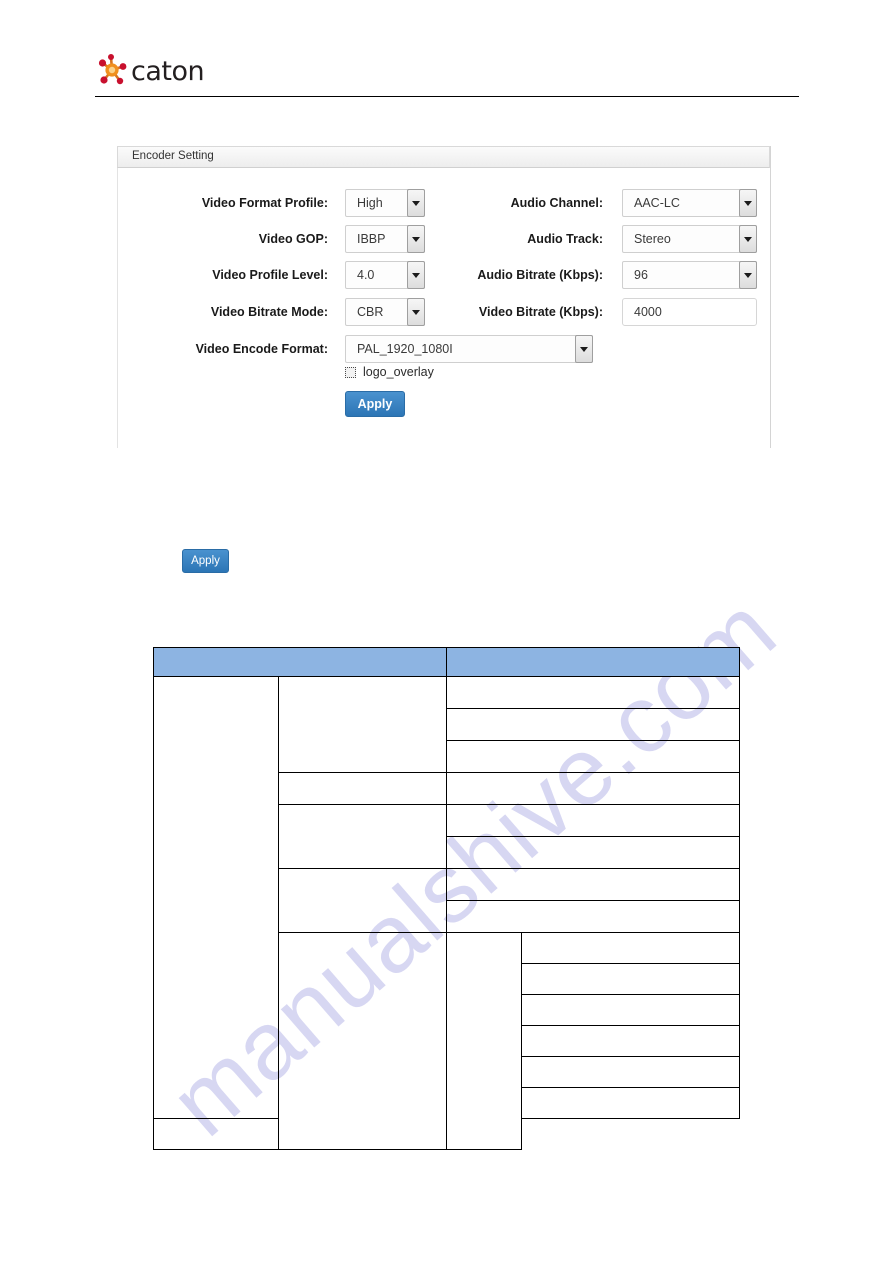 The width and height of the screenshot is (893, 1263). I want to click on logo-overlay-row: logo_overlay, so click(389, 372).